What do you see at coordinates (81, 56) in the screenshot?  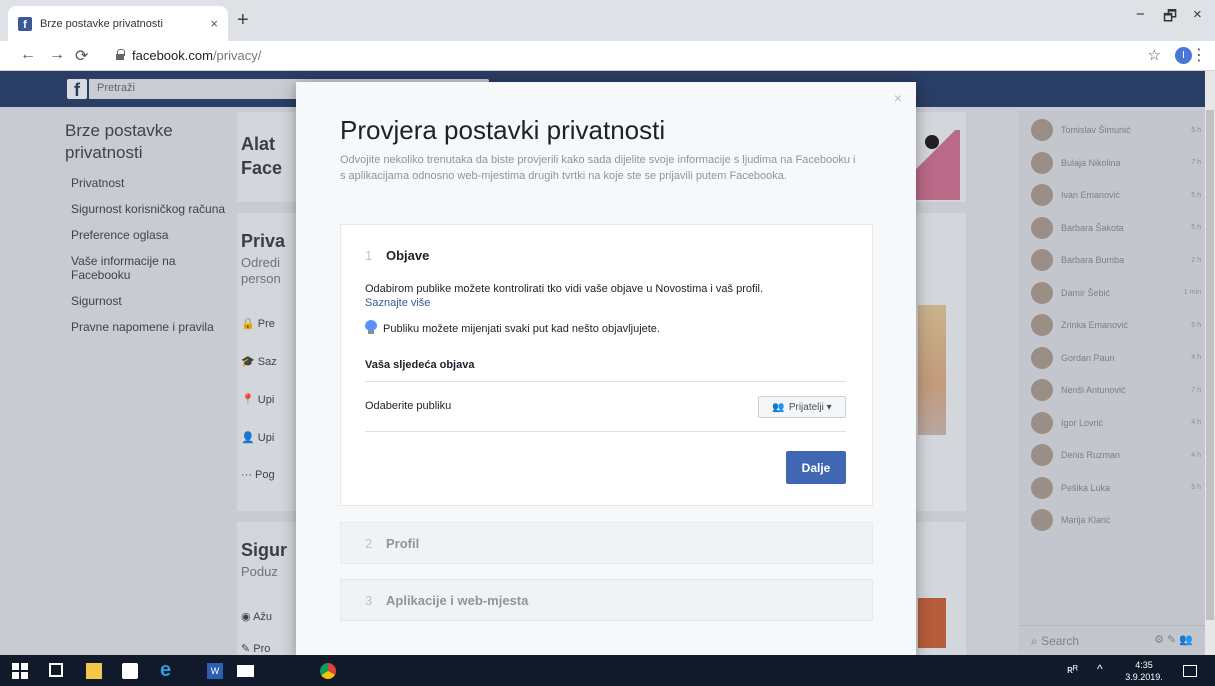 I see `reload-icon: ⟳` at bounding box center [81, 56].